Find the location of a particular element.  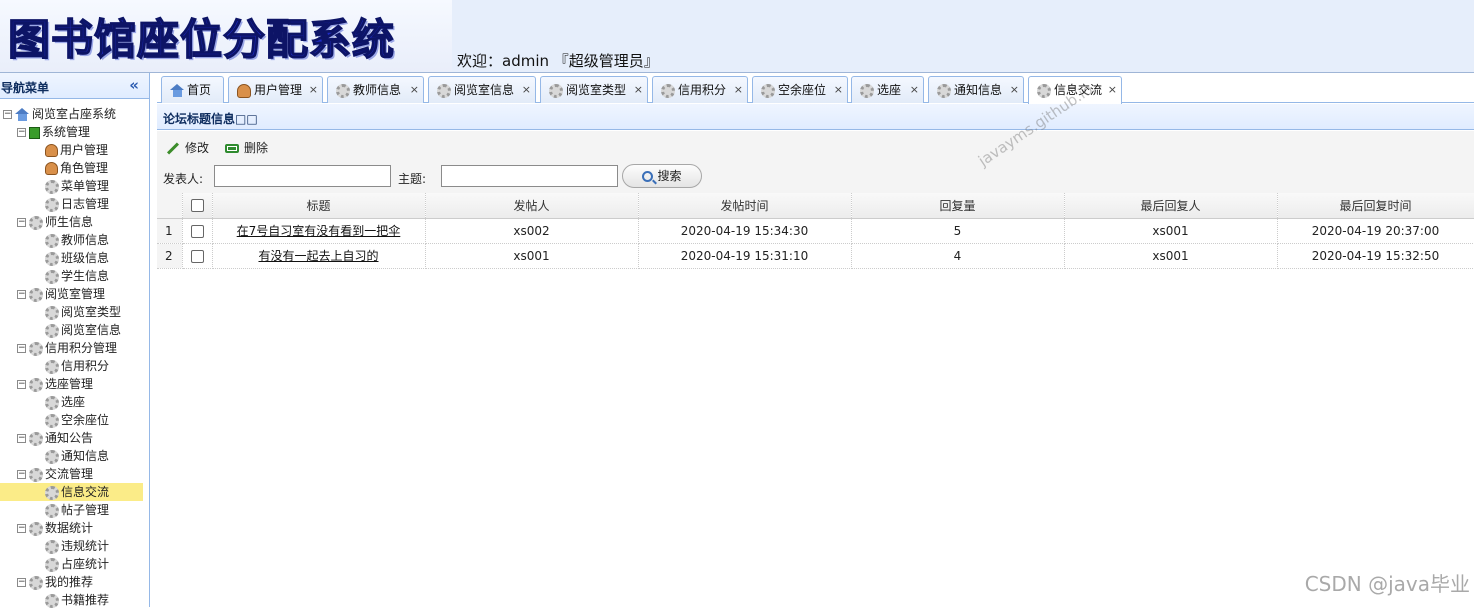

tab: 通知信息× is located at coordinates (976, 89).